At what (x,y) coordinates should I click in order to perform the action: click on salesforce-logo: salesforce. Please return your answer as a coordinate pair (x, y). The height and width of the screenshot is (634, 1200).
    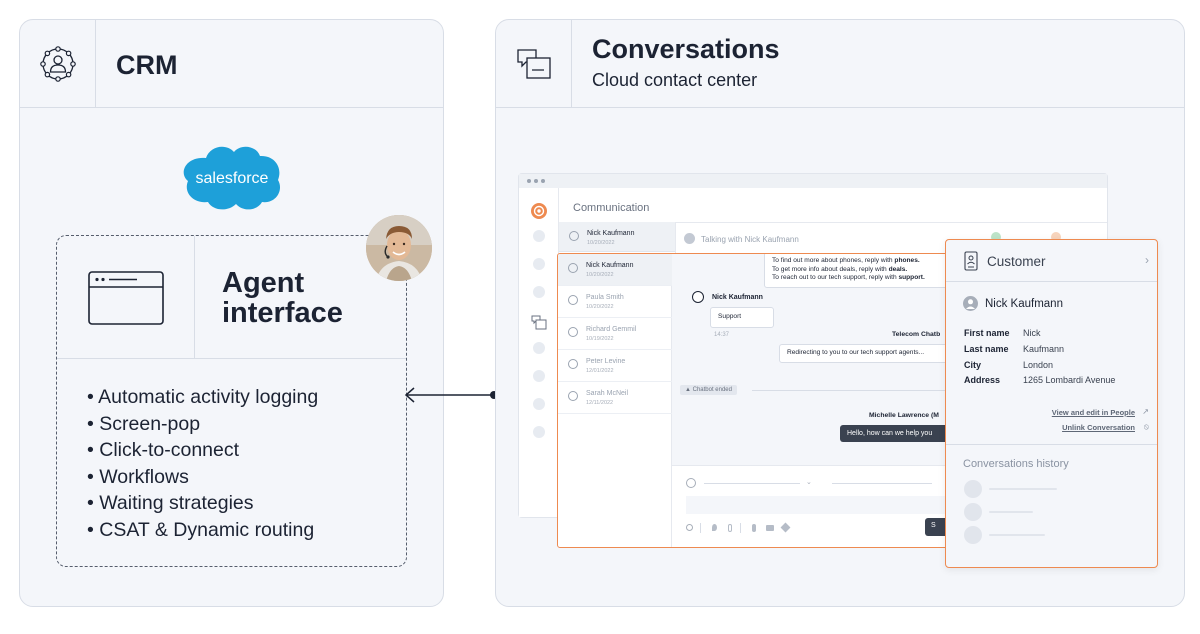
    Looking at the image, I should click on (232, 178).